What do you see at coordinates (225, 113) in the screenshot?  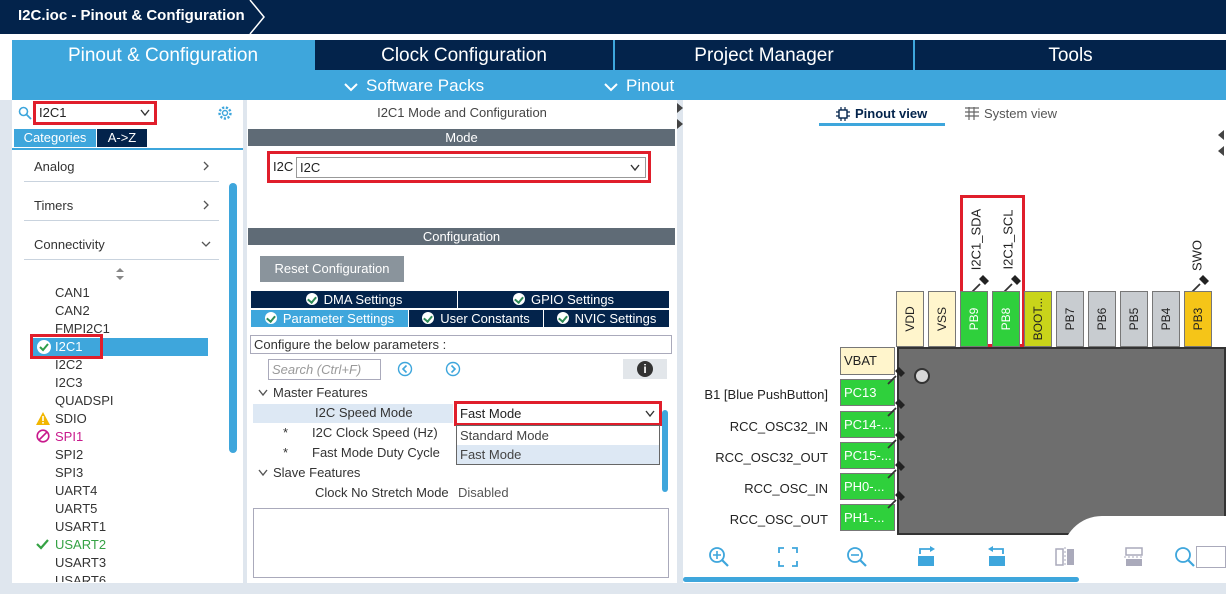 I see `gear-icon` at bounding box center [225, 113].